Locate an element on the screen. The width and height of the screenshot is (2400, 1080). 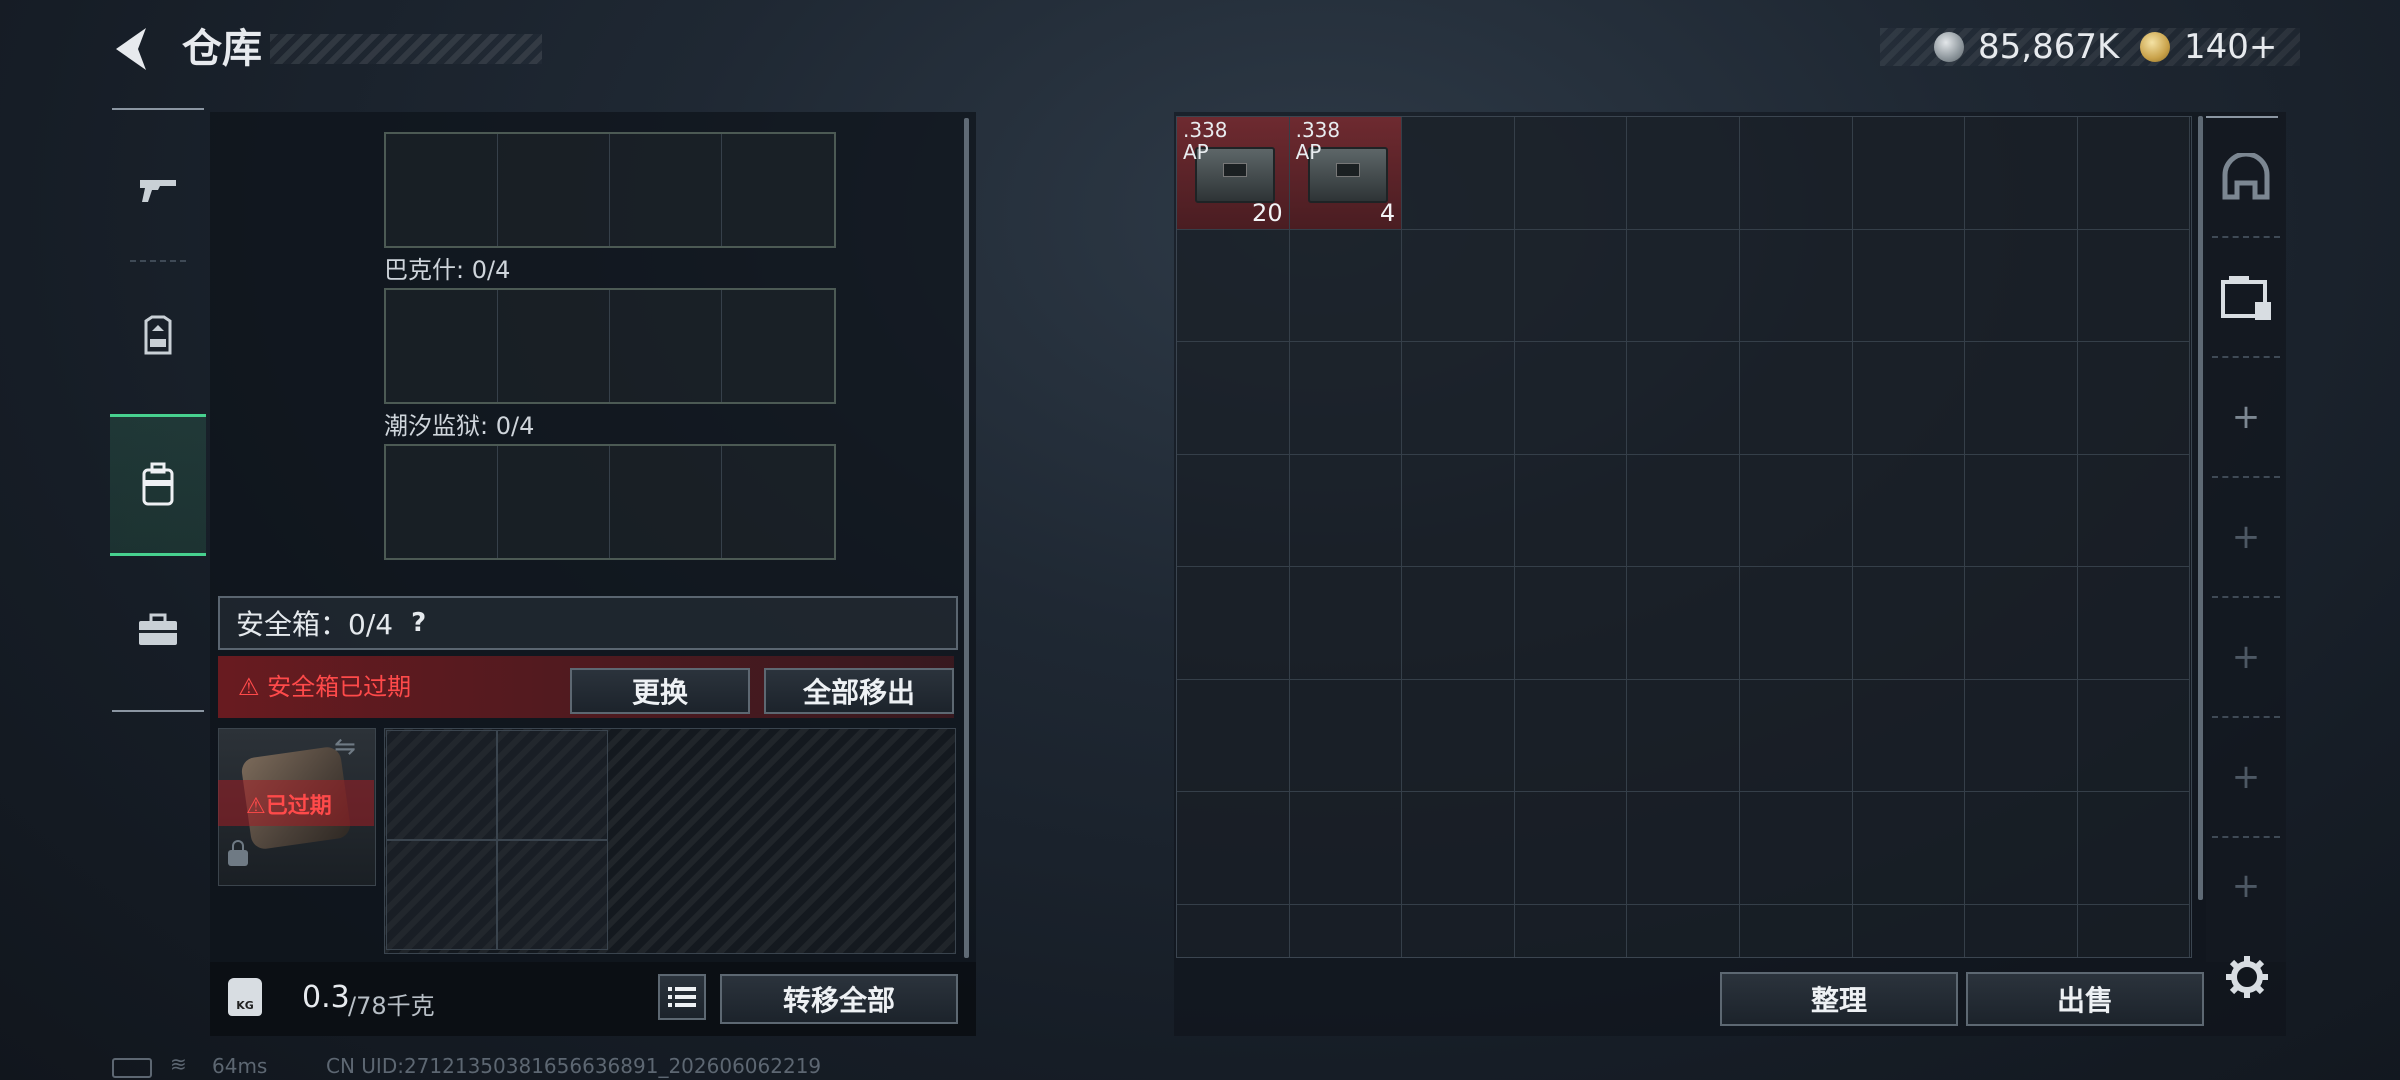
nav-tab-tools is located at coordinates (158, 630).